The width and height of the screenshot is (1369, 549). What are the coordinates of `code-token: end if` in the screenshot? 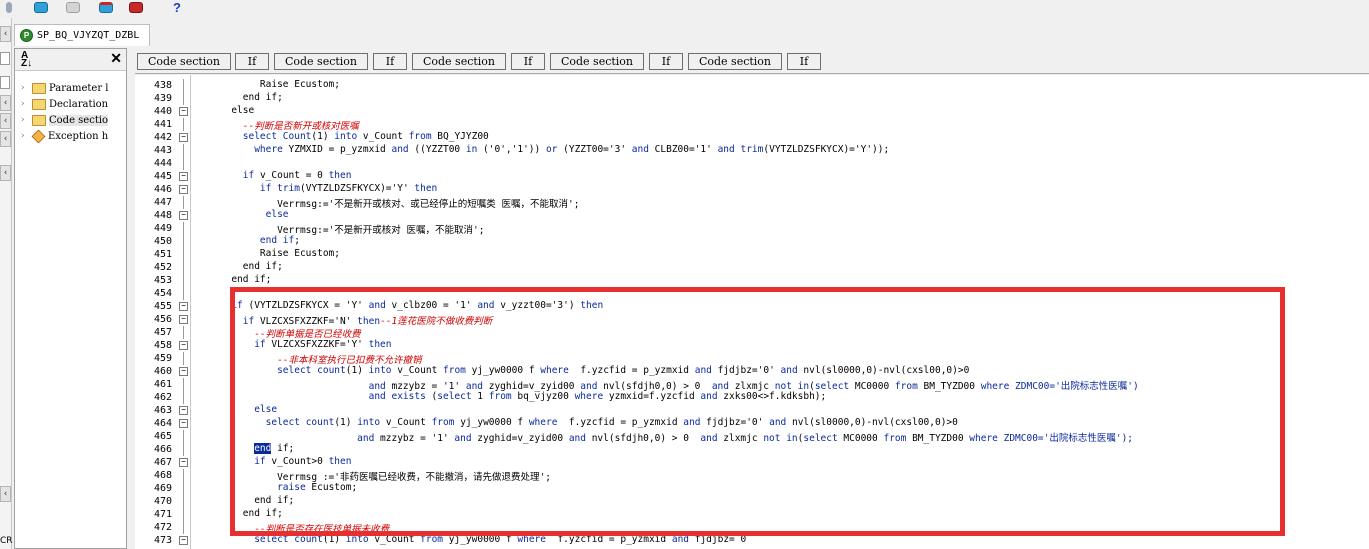 It's located at (277, 240).